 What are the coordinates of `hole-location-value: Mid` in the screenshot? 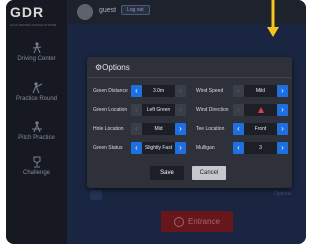 It's located at (158, 129).